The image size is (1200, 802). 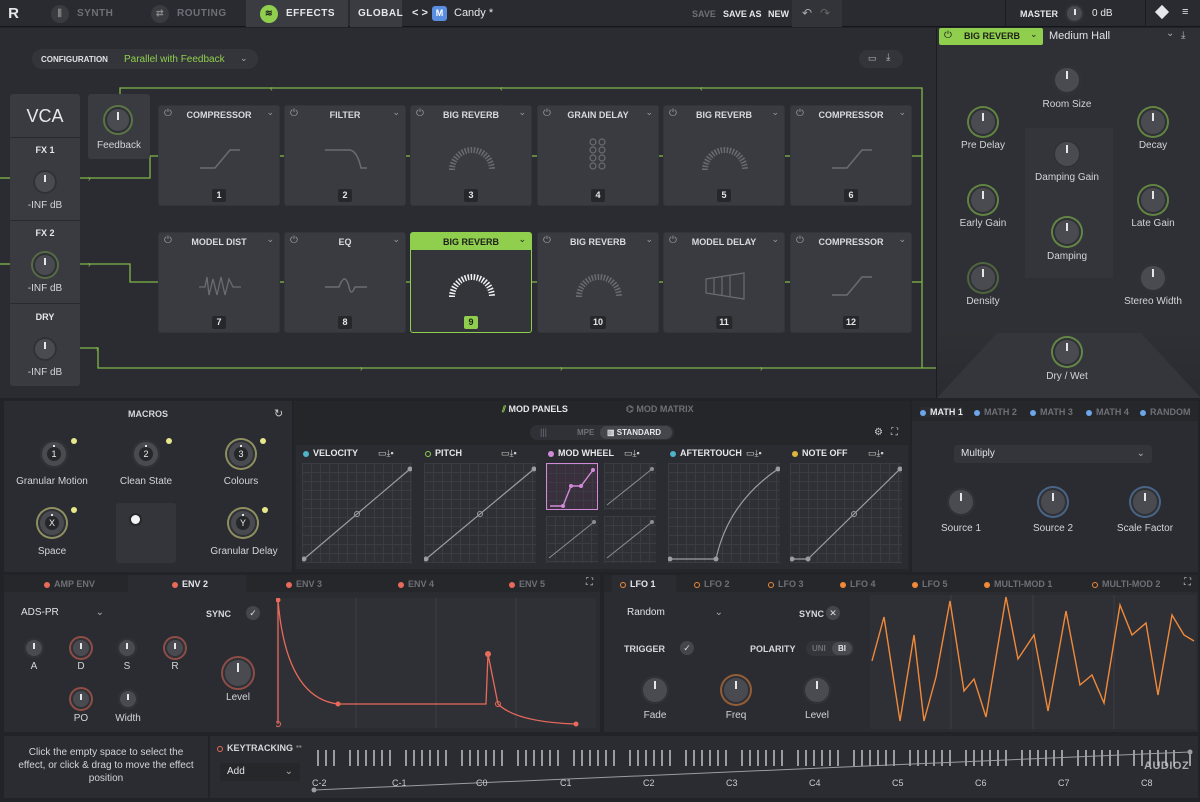 I want to click on reverb-preset-selector: Medium Hall ⌄, so click(x=1109, y=36).